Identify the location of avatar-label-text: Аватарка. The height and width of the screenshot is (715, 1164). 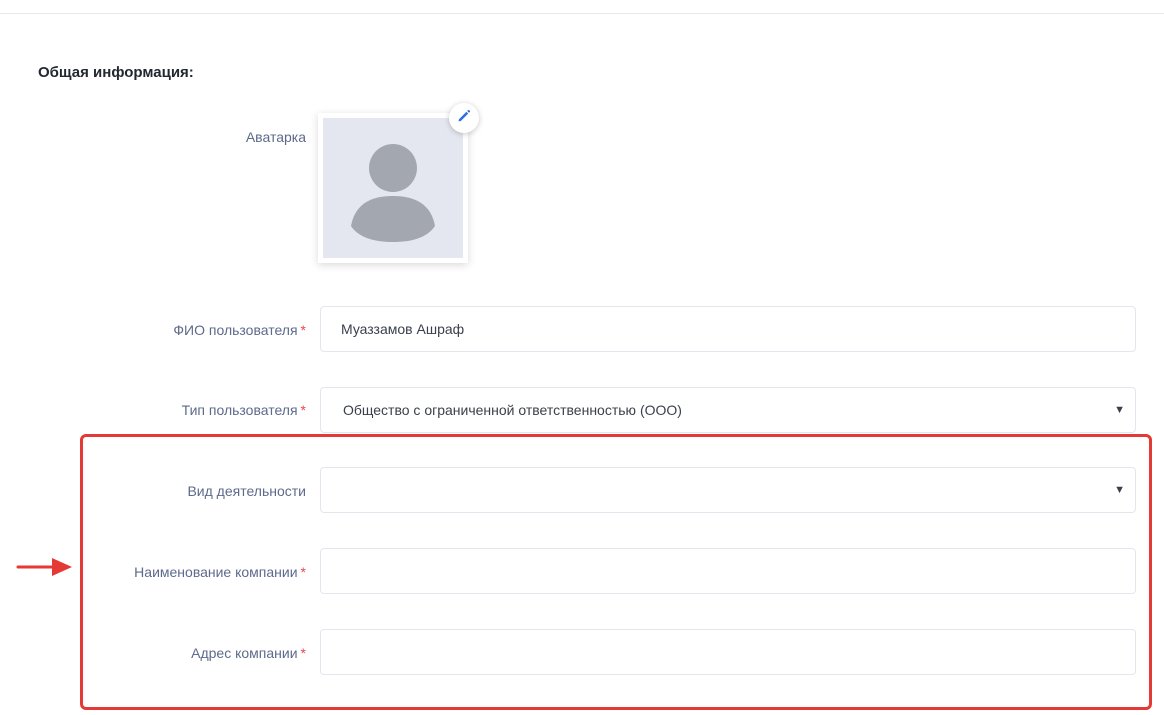
(275, 137).